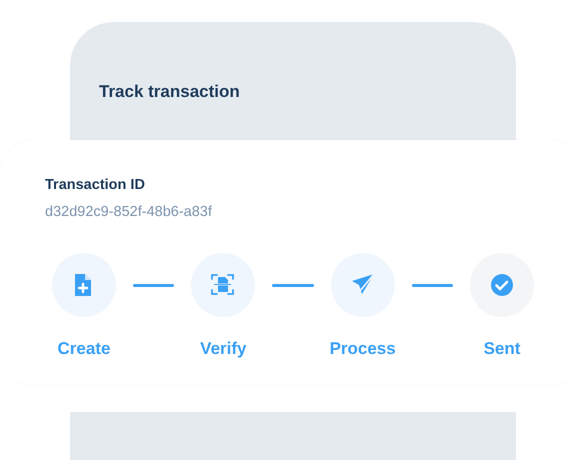  Describe the element at coordinates (95, 185) in the screenshot. I see `field-label: Transaction ID` at that location.